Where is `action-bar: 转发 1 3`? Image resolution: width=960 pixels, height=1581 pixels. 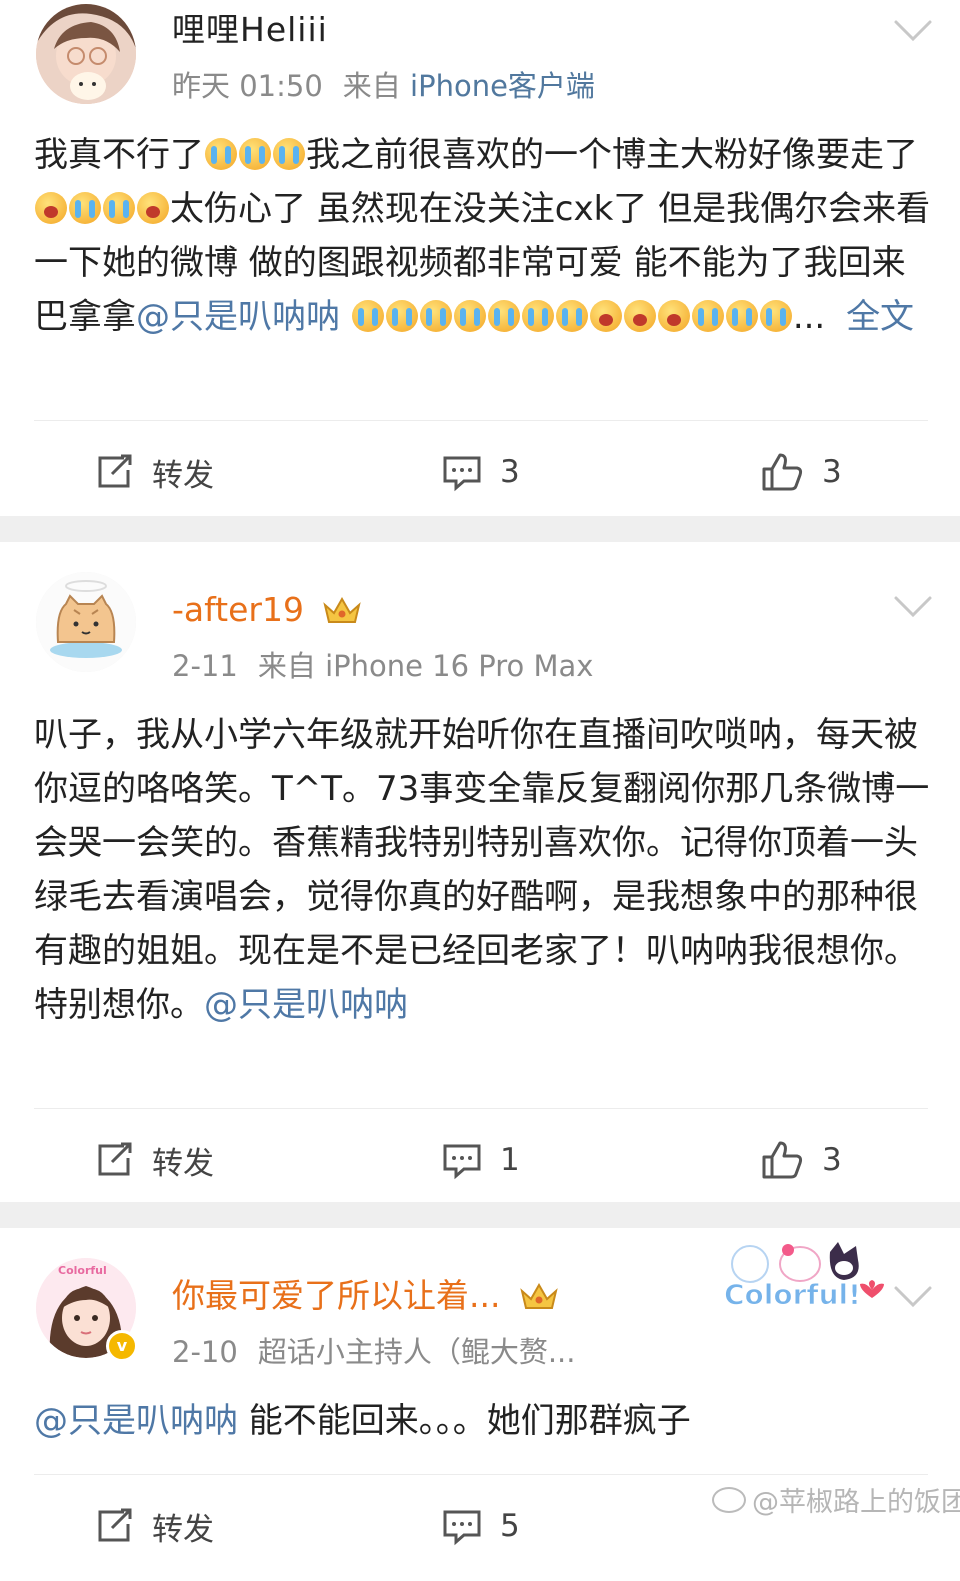
action-bar: 转发 1 3 is located at coordinates (481, 1161).